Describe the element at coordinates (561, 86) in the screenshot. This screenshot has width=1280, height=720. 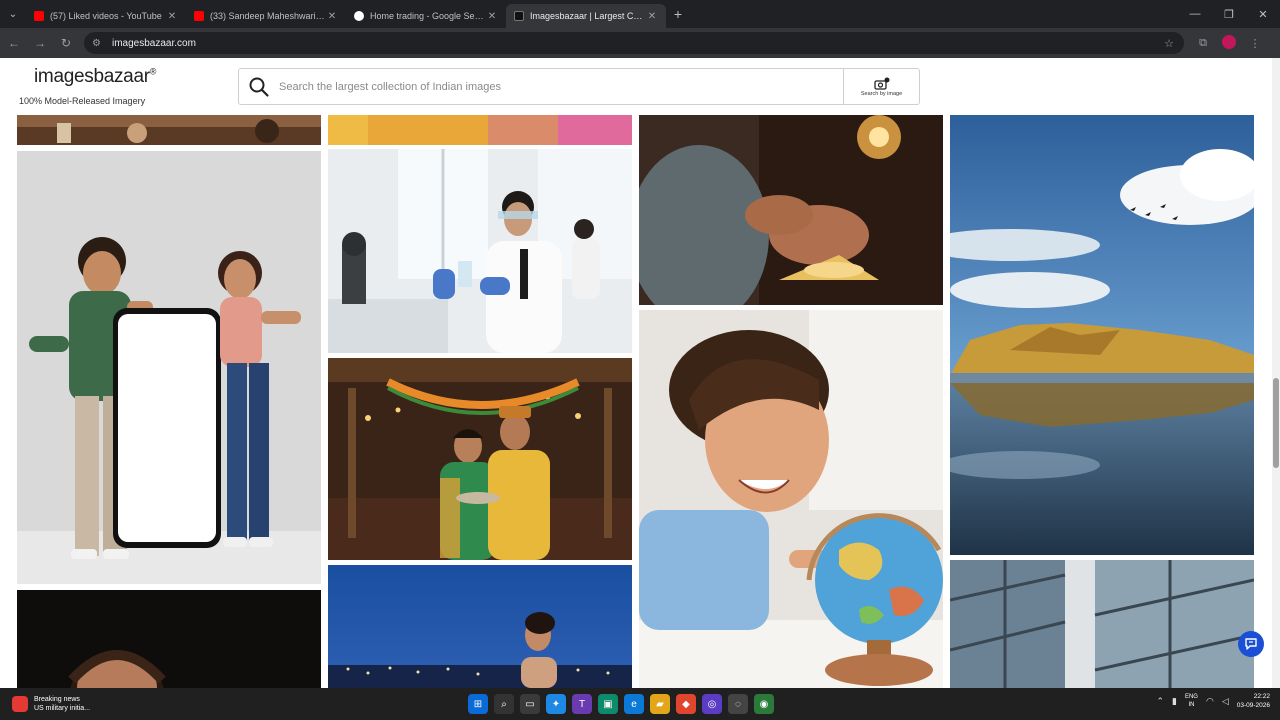
I see `search-input` at that location.